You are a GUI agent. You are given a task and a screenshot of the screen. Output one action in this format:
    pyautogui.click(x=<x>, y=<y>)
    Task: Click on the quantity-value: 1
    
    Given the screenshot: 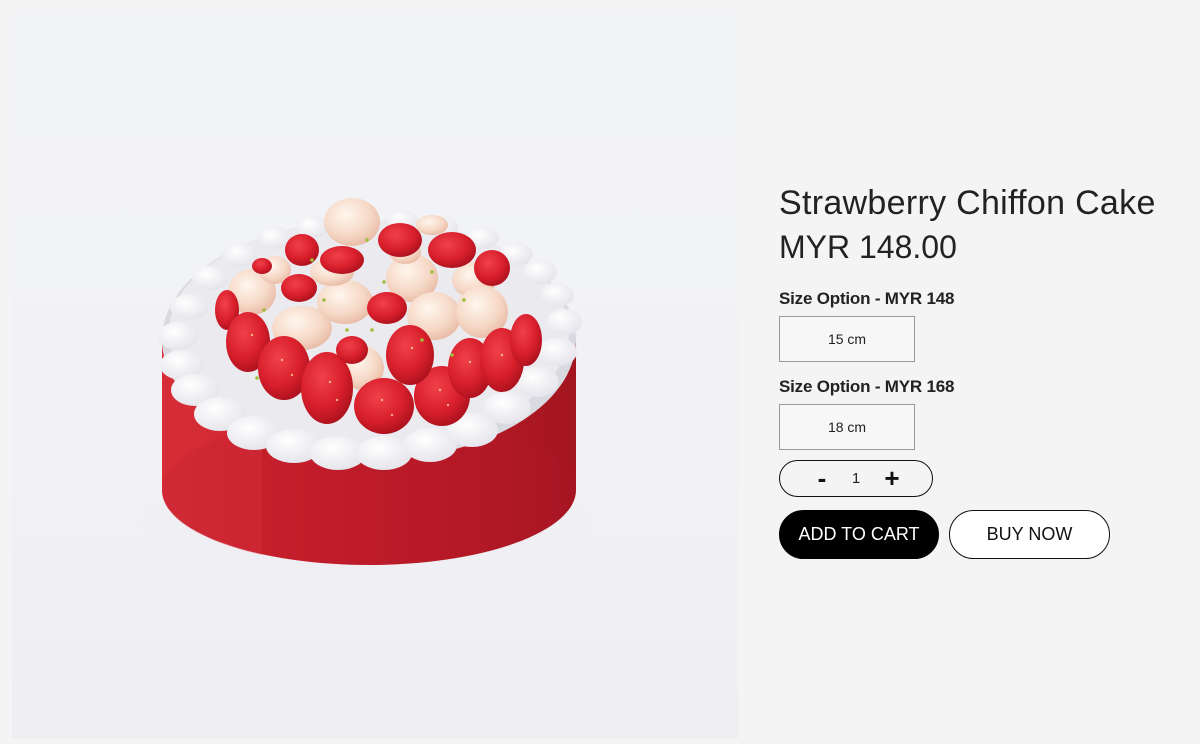 What is the action you would take?
    pyautogui.click(x=856, y=478)
    